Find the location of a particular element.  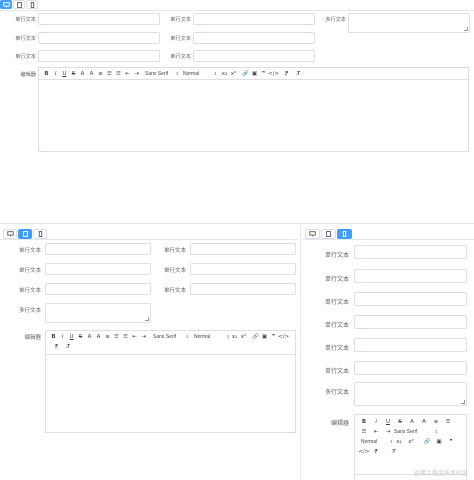

font-select-value: Sans Serif is located at coordinates (157, 74).